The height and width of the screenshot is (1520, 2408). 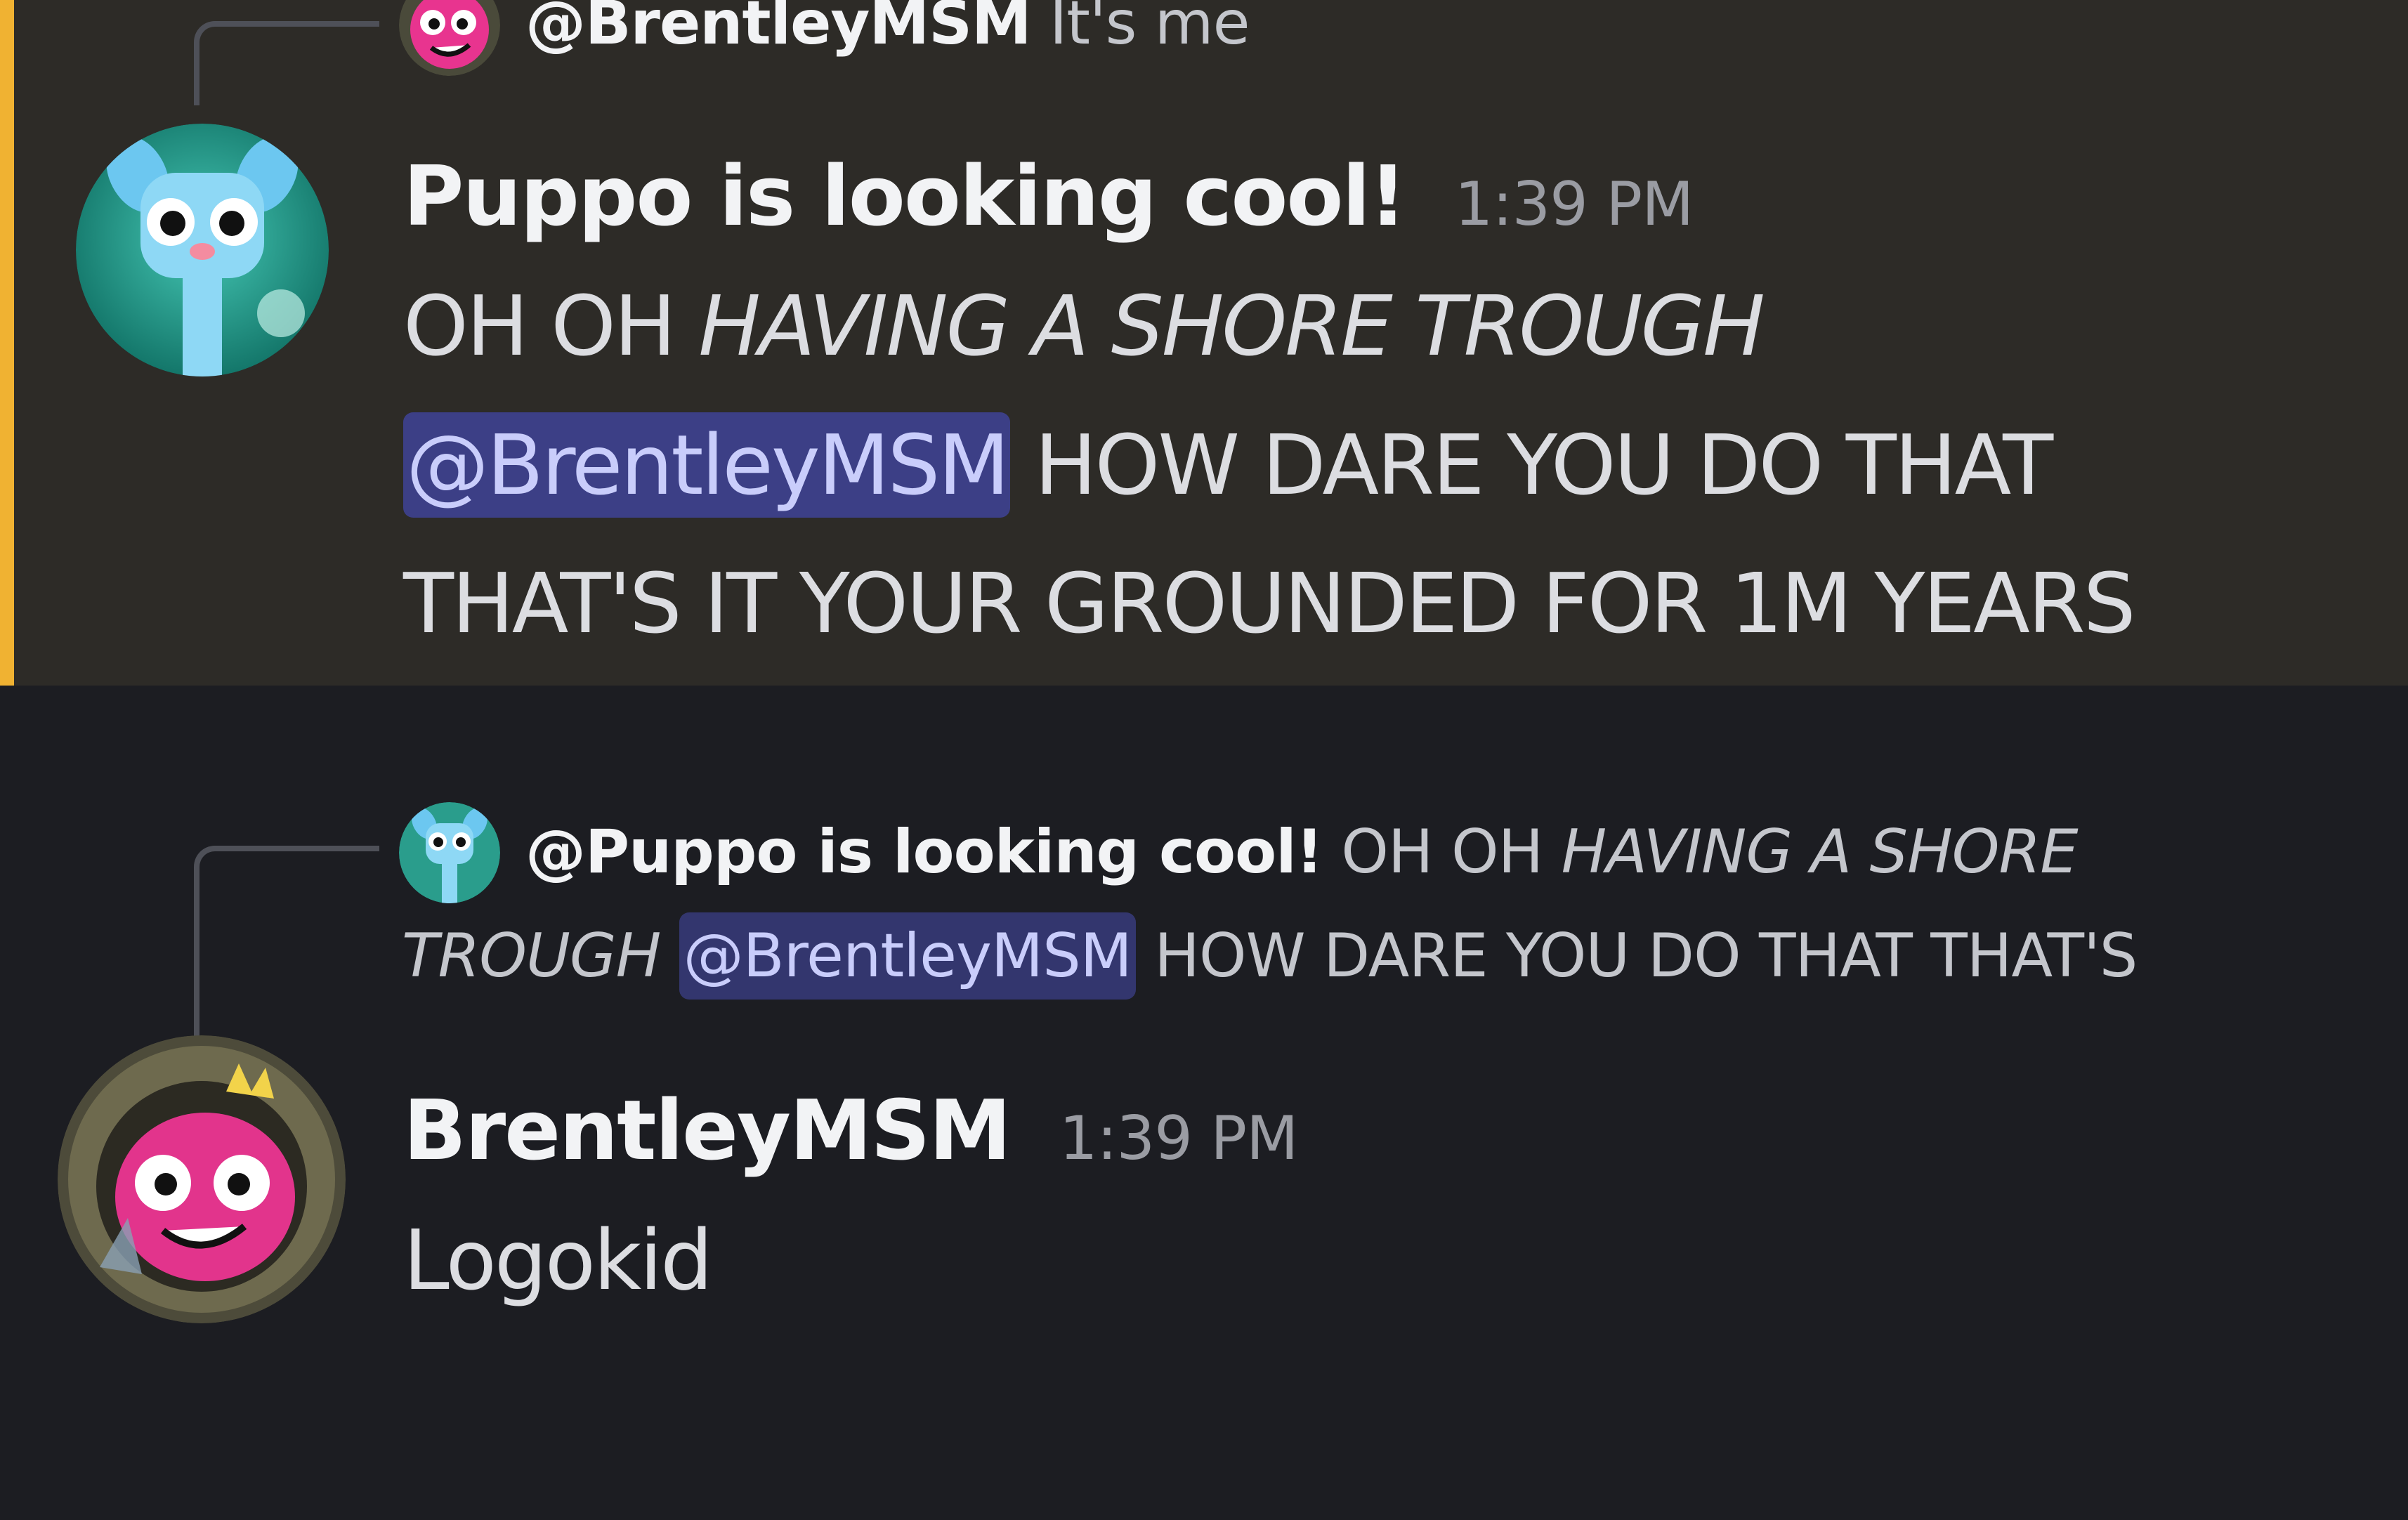 I want to click on reply-avatar-puppo, so click(x=450, y=853).